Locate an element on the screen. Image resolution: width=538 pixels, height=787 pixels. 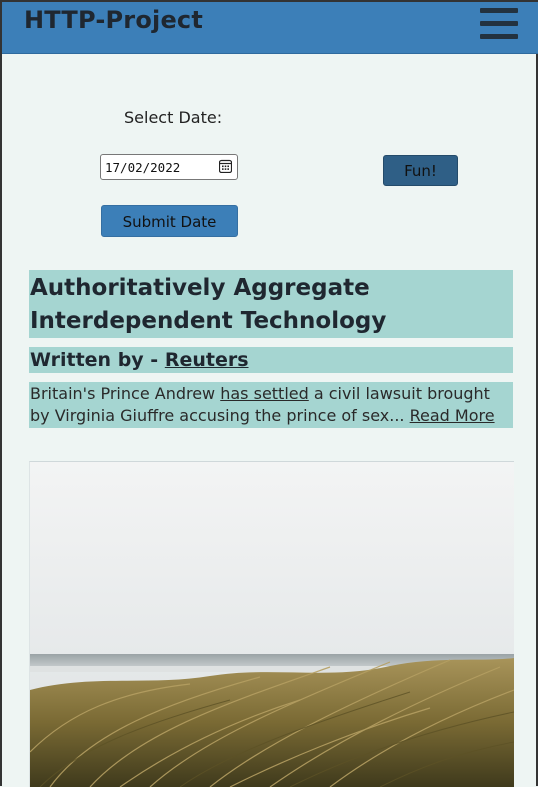
fun-button: Fun! is located at coordinates (420, 170).